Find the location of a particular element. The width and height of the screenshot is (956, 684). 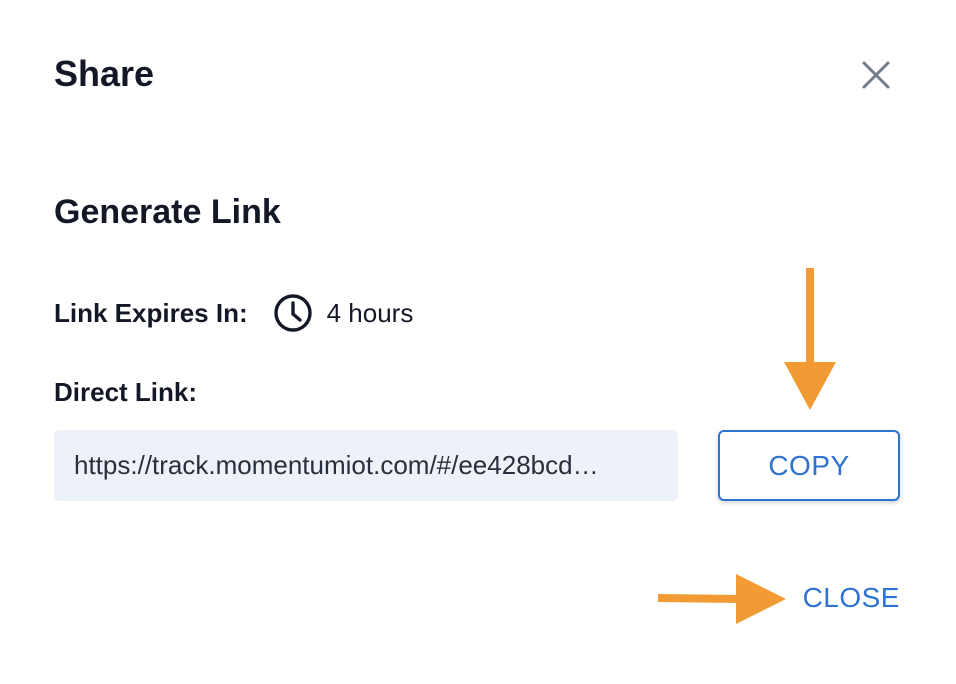

link-expiry-row: Link Expires In: 4 hours is located at coordinates (233, 313).